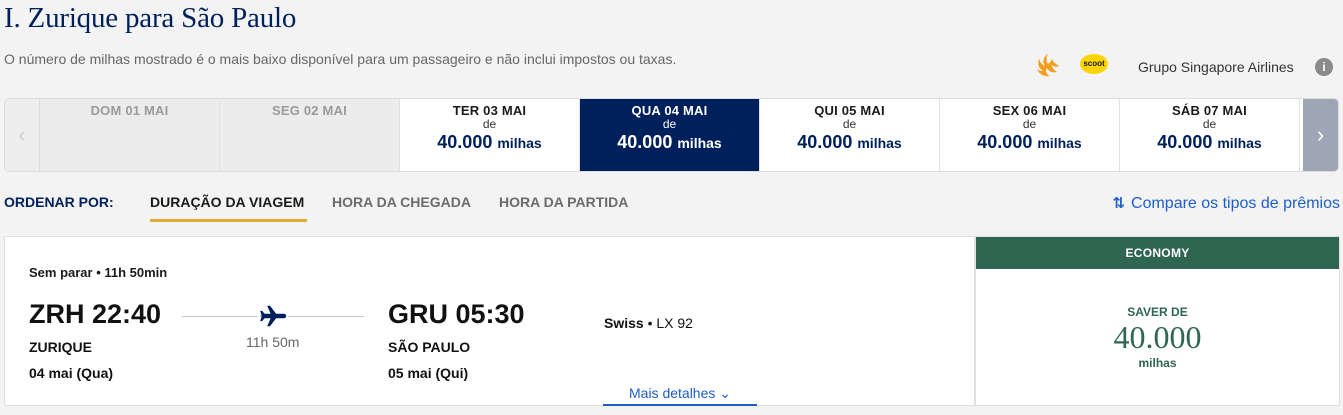 The image size is (1343, 415). What do you see at coordinates (1157, 363) in the screenshot?
I see `fare-miles-unit: milhas` at bounding box center [1157, 363].